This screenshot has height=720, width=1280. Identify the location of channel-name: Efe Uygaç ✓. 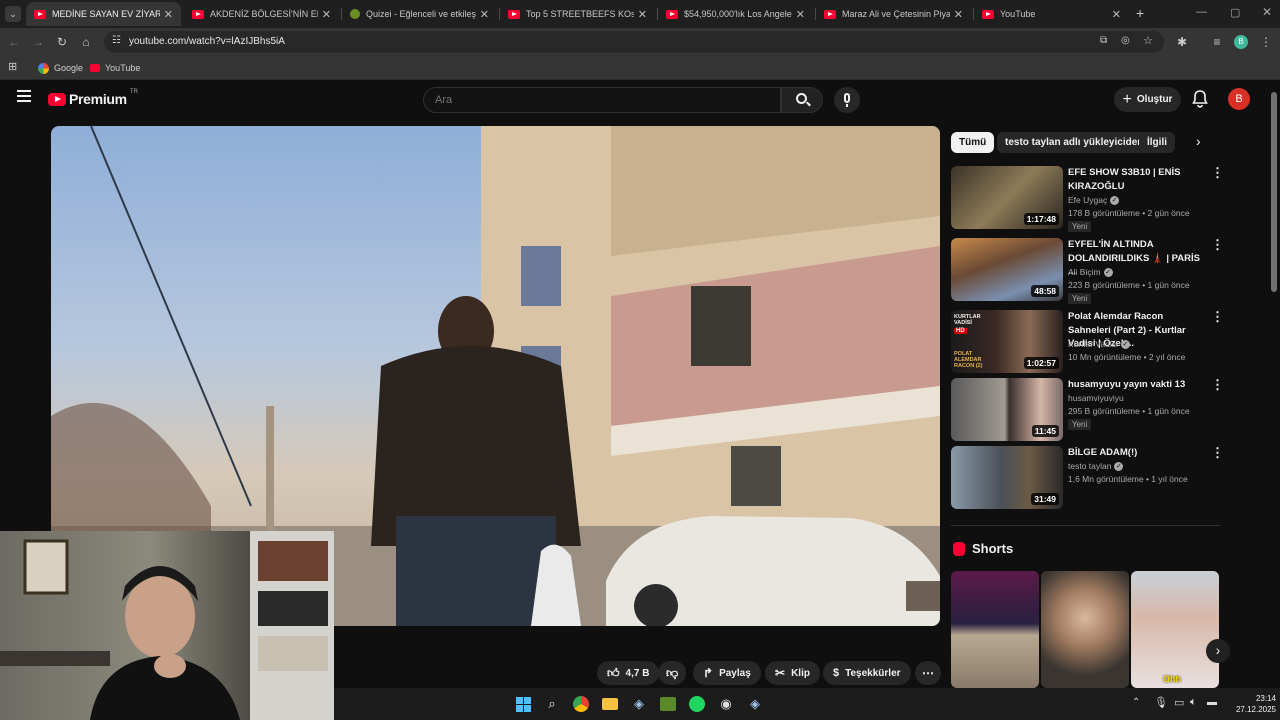
(1094, 200).